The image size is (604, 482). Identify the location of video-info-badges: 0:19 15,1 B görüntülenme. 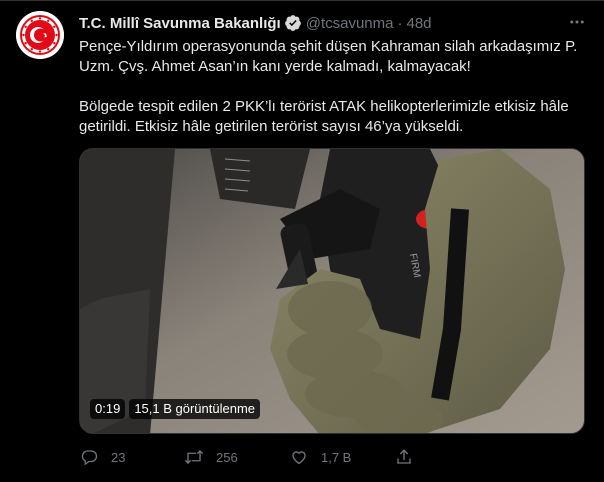
(175, 409).